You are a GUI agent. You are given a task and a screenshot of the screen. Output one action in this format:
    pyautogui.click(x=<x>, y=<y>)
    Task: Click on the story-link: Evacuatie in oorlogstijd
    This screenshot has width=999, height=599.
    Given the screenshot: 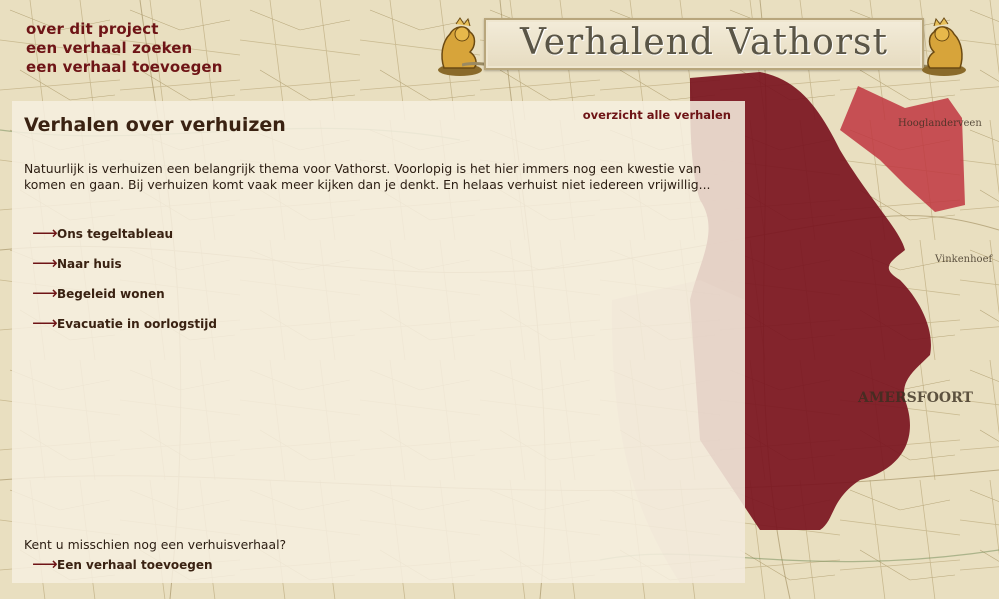 What is the action you would take?
    pyautogui.click(x=137, y=324)
    